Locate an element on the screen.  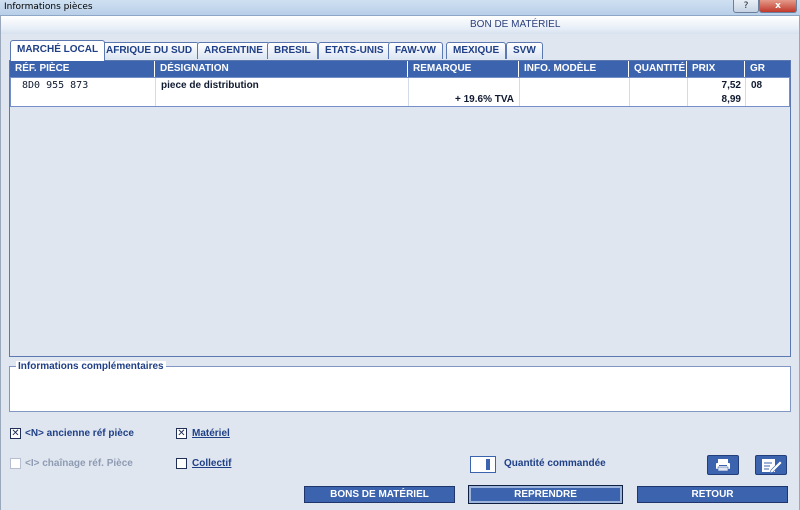
ancienne-ref-label: <N> ancienne réf pièce is located at coordinates (79, 433).